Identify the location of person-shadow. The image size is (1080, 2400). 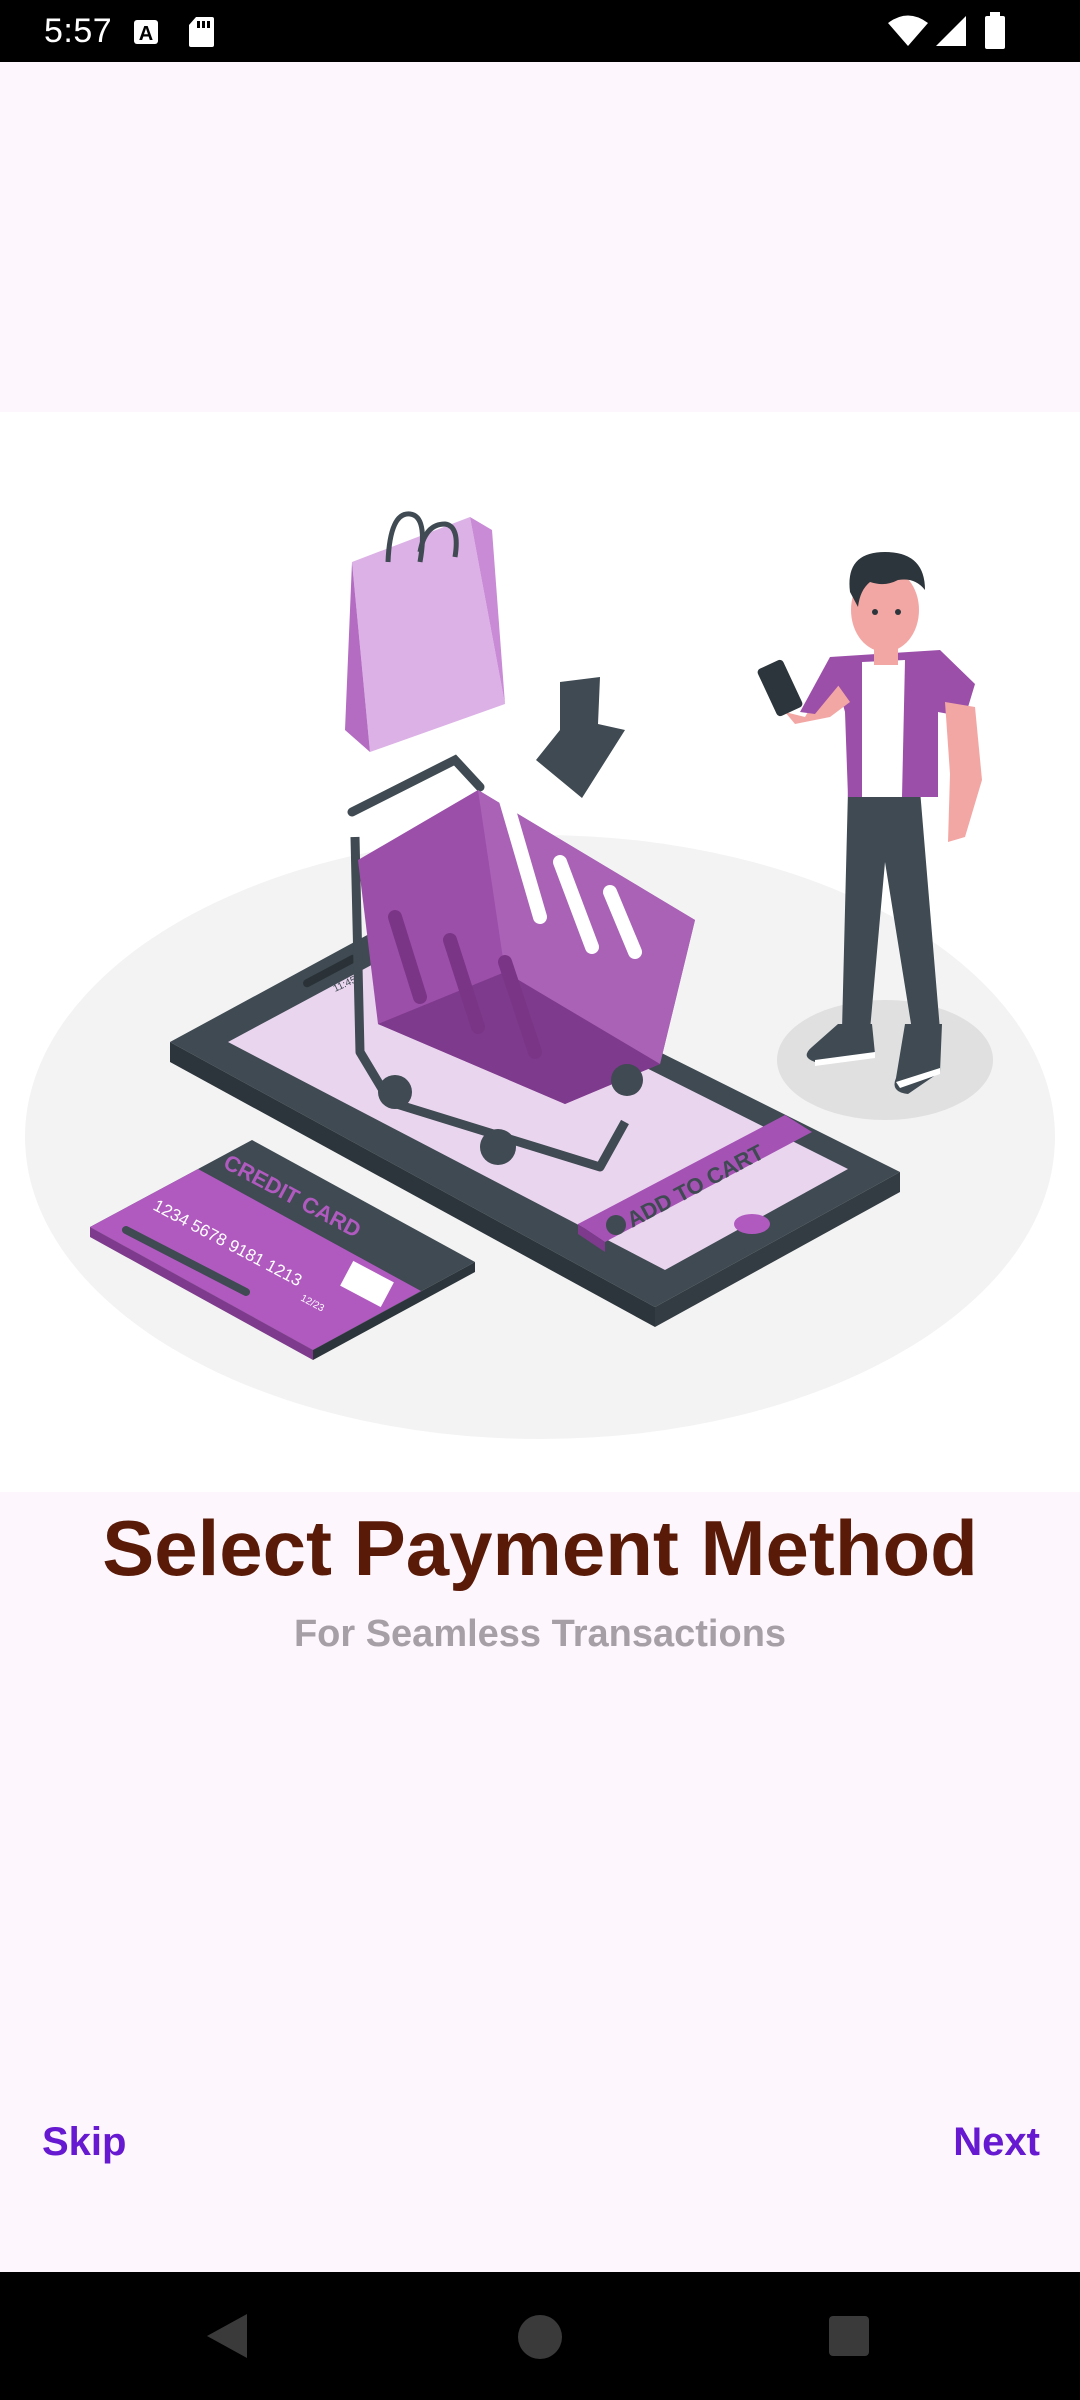
(885, 1060).